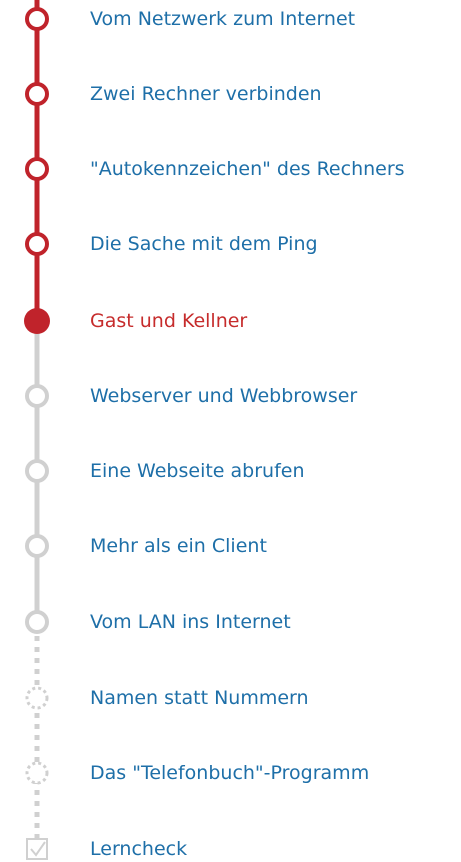  Describe the element at coordinates (229, 773) in the screenshot. I see `lesson-link-11: Das "Telefonbuch"-Programm` at that location.